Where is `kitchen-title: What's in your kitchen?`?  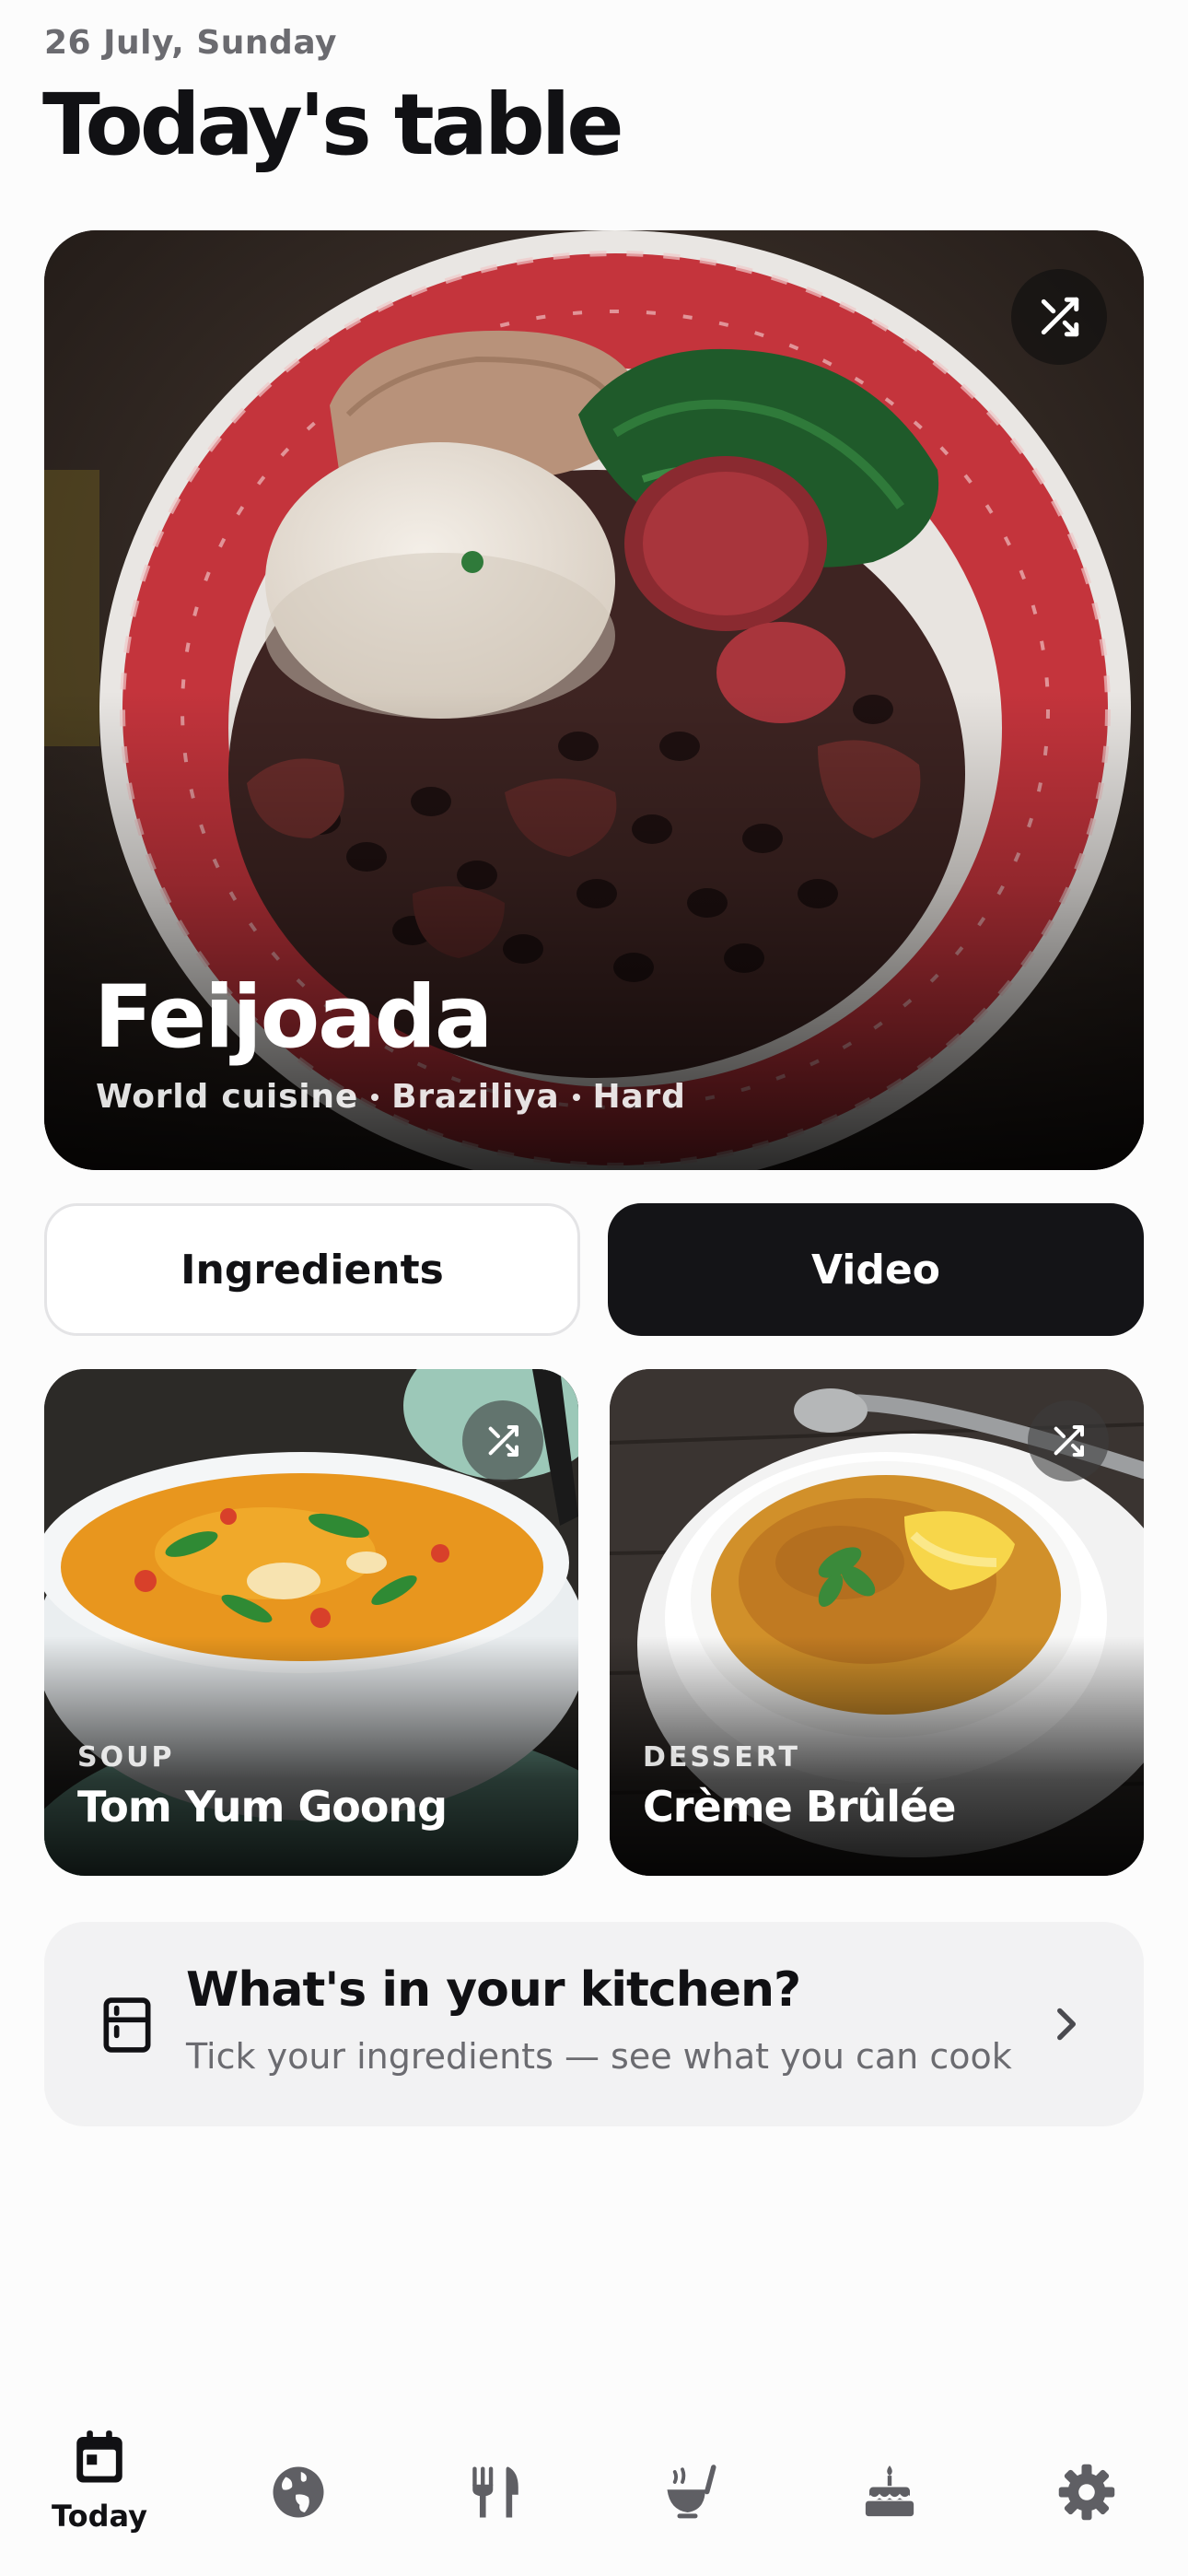 kitchen-title: What's in your kitchen? is located at coordinates (493, 1990).